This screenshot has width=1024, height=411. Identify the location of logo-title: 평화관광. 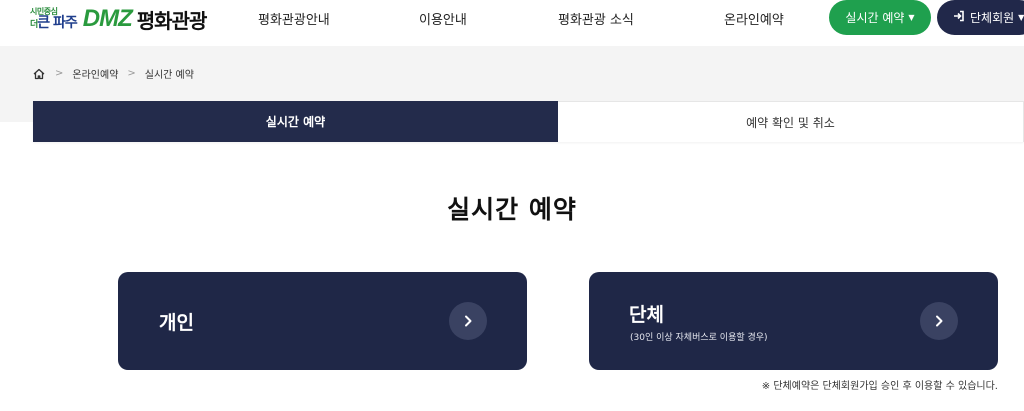
(172, 20).